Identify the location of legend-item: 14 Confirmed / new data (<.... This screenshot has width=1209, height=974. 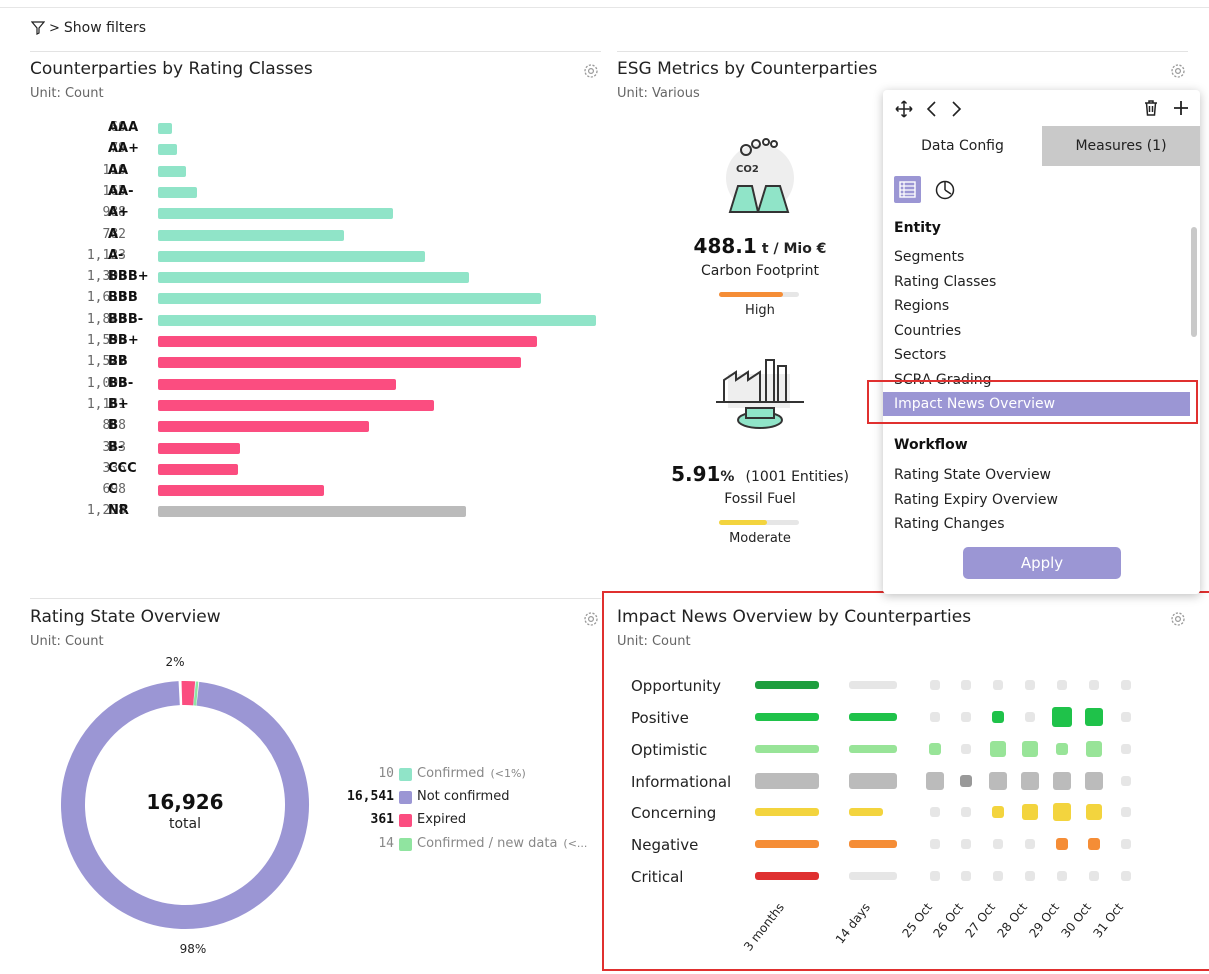
(465, 846).